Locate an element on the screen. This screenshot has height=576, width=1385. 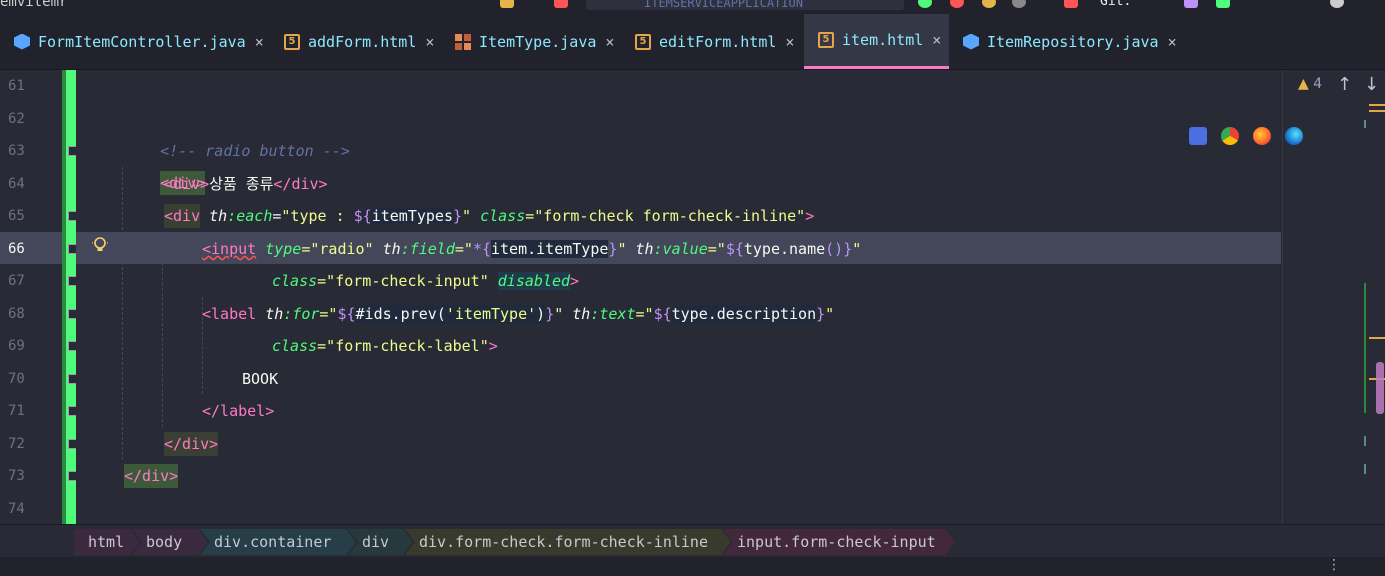
breadcrumb-div: div is located at coordinates (380, 542).